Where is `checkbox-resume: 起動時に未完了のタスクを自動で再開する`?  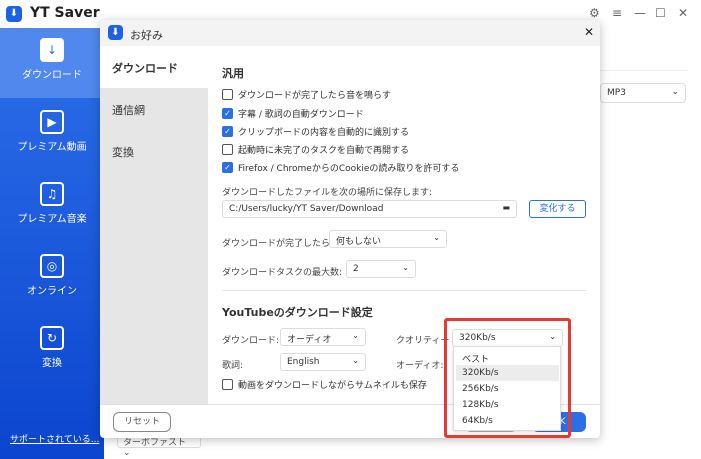
checkbox-resume: 起動時に未完了のタスクを自動で再開する is located at coordinates (315, 149).